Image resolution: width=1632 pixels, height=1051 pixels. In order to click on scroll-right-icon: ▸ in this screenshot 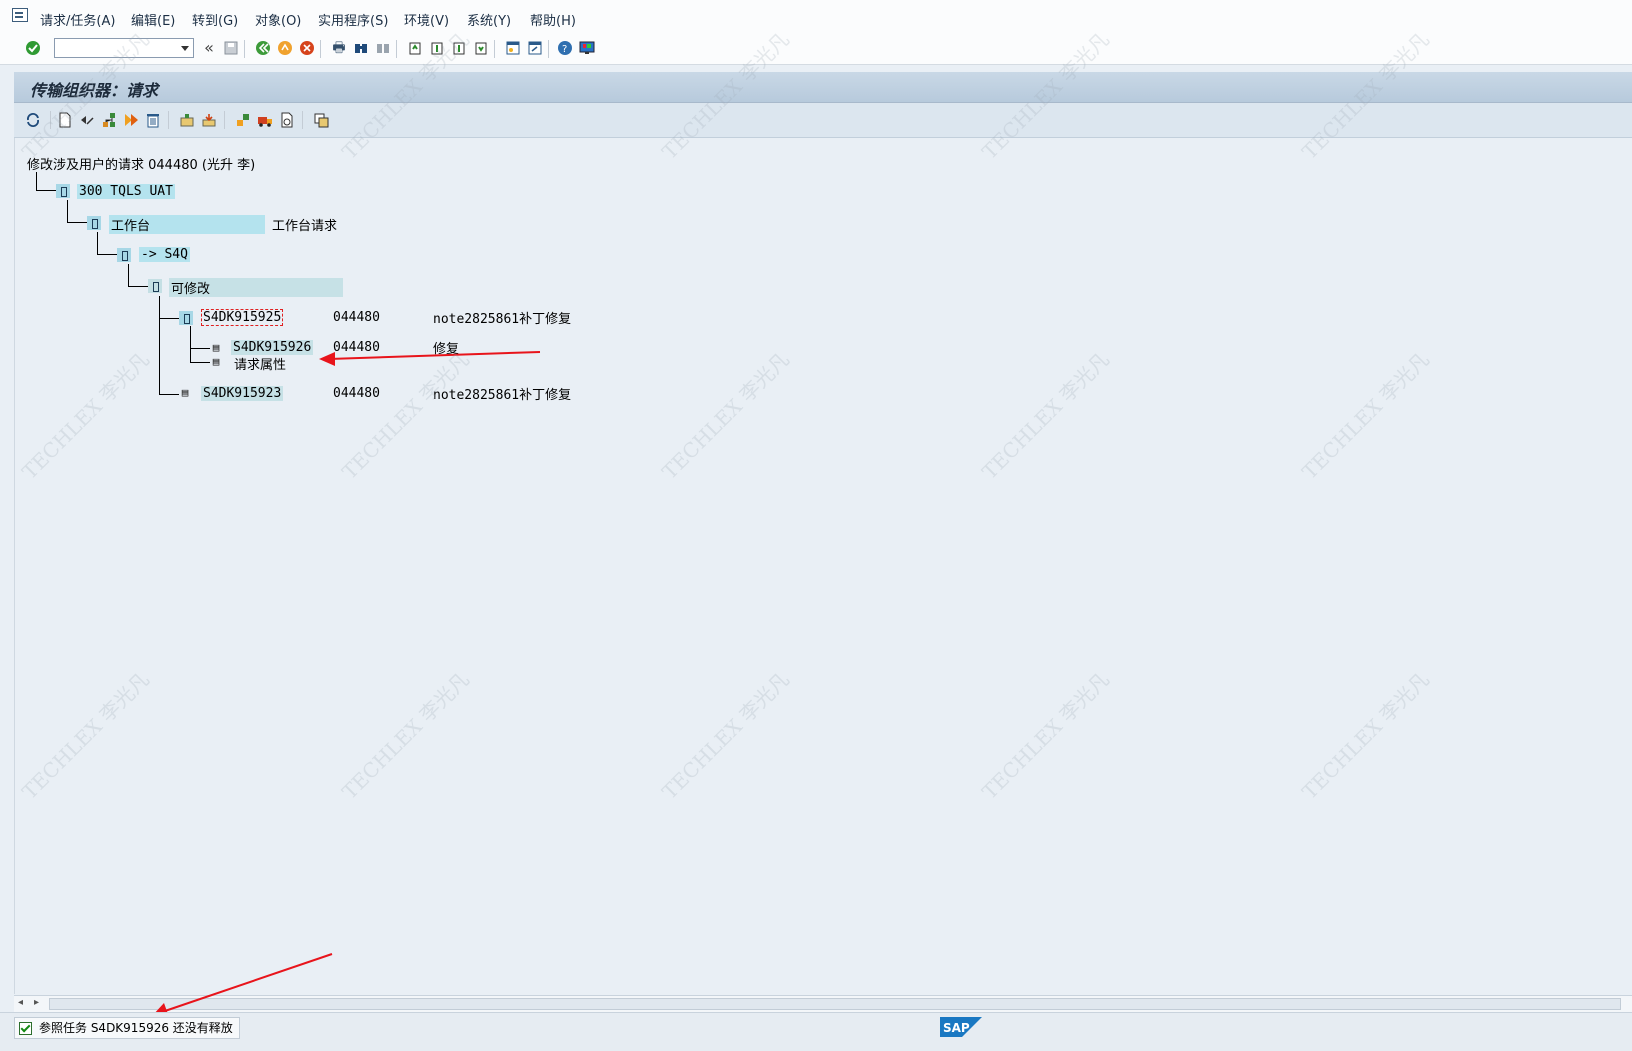, I will do `click(36, 1002)`.